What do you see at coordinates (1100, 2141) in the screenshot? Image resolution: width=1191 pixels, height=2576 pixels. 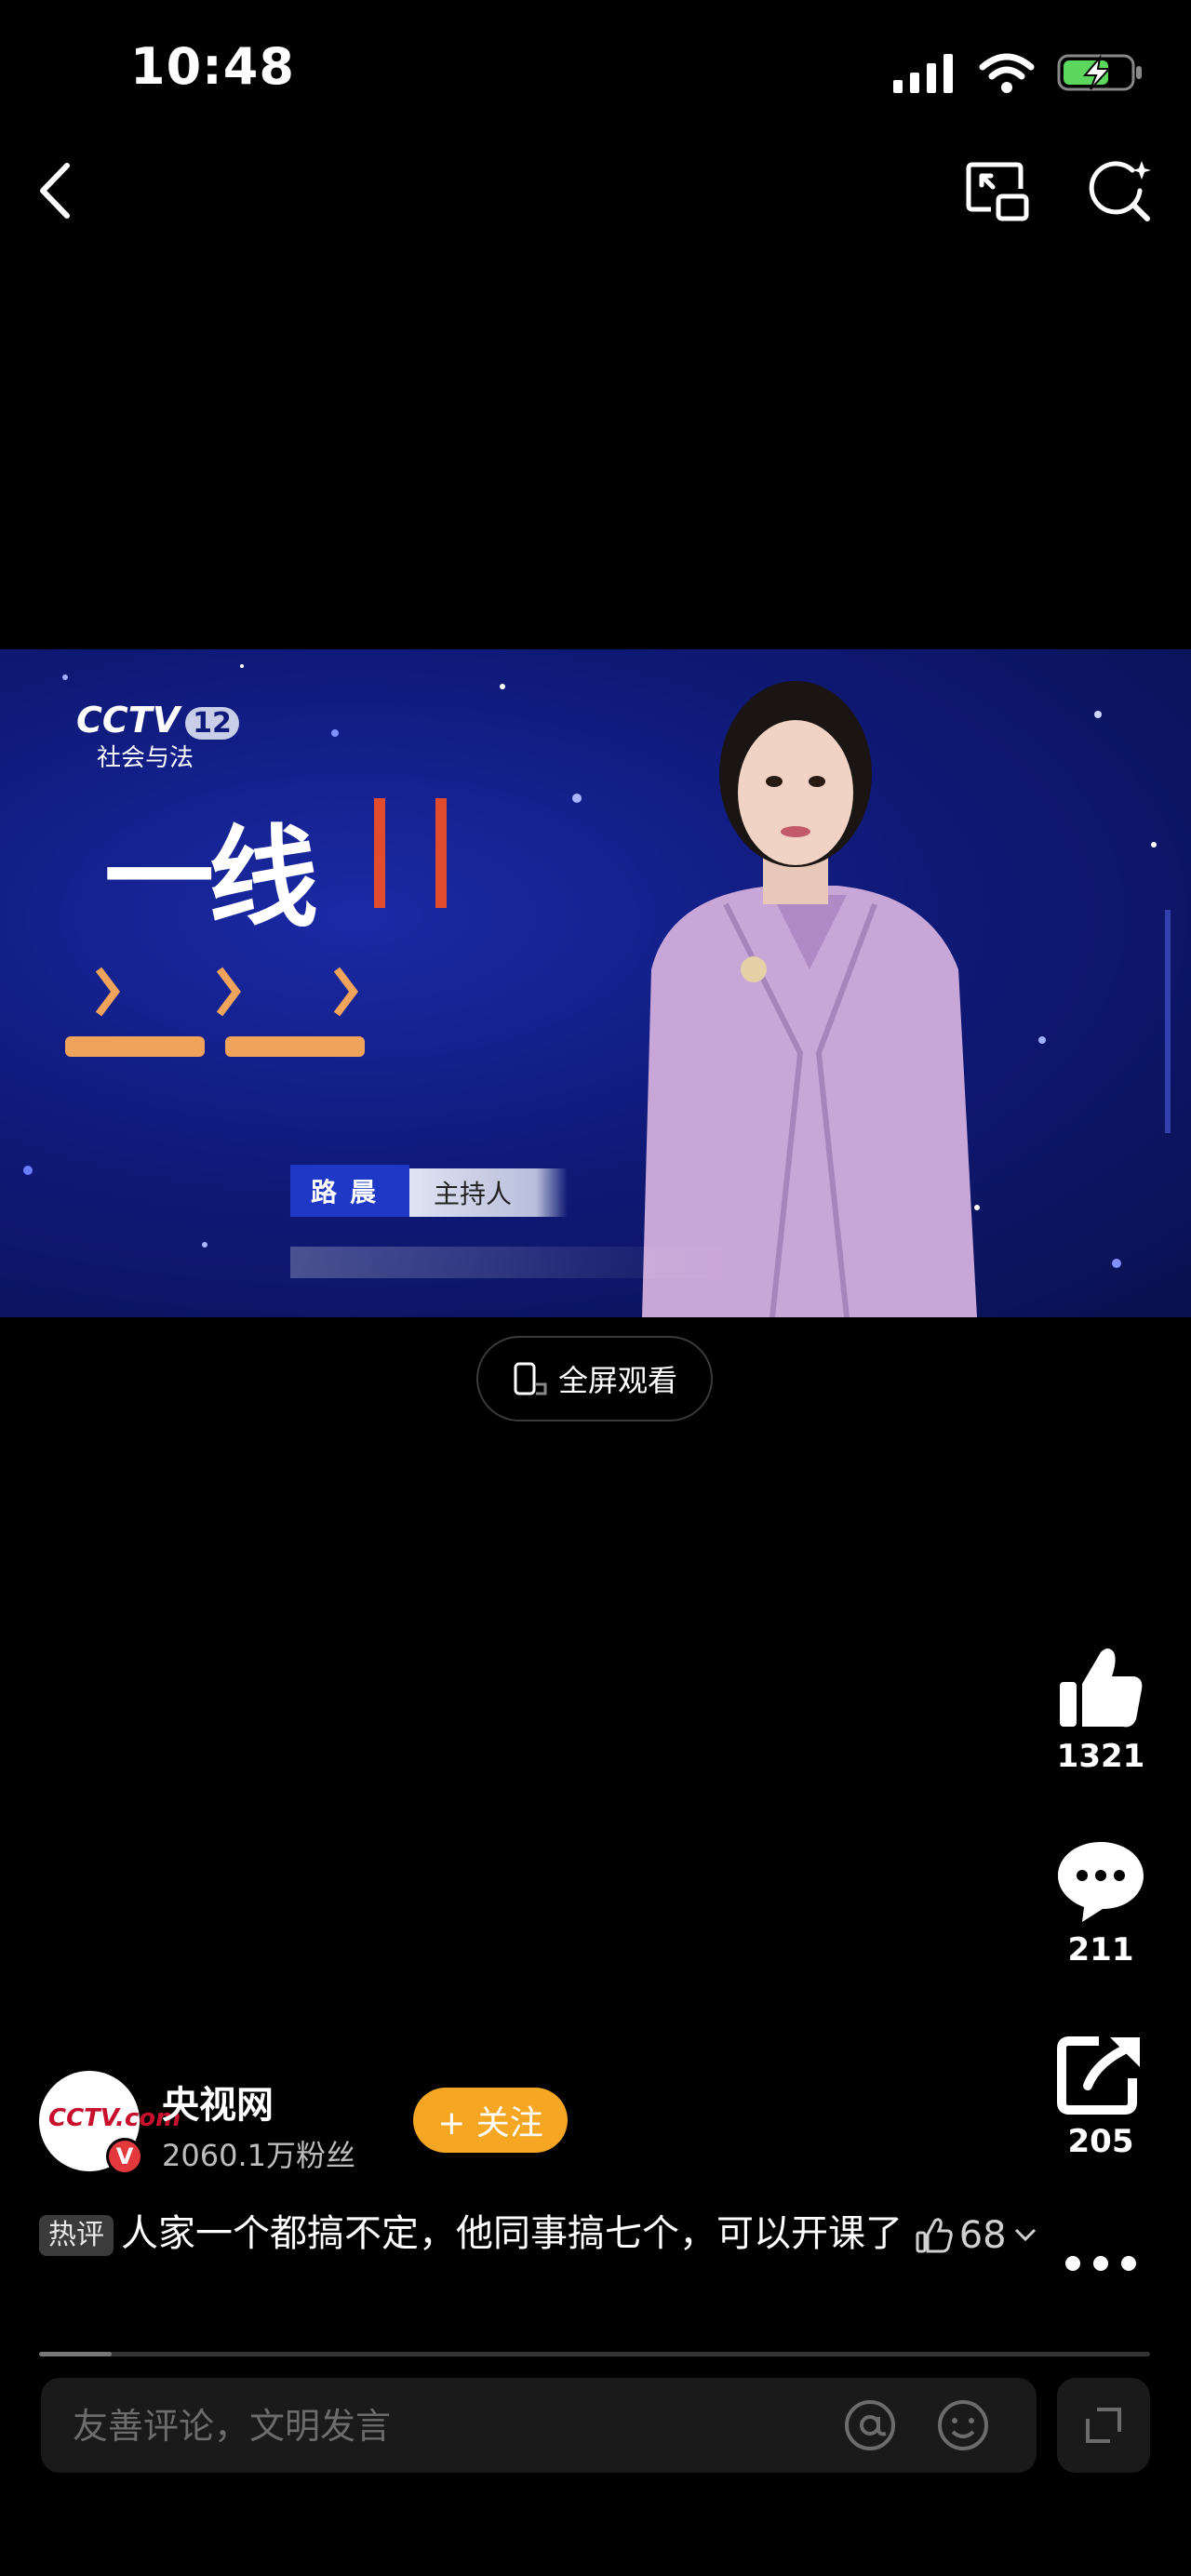 I see `share-count: 205` at bounding box center [1100, 2141].